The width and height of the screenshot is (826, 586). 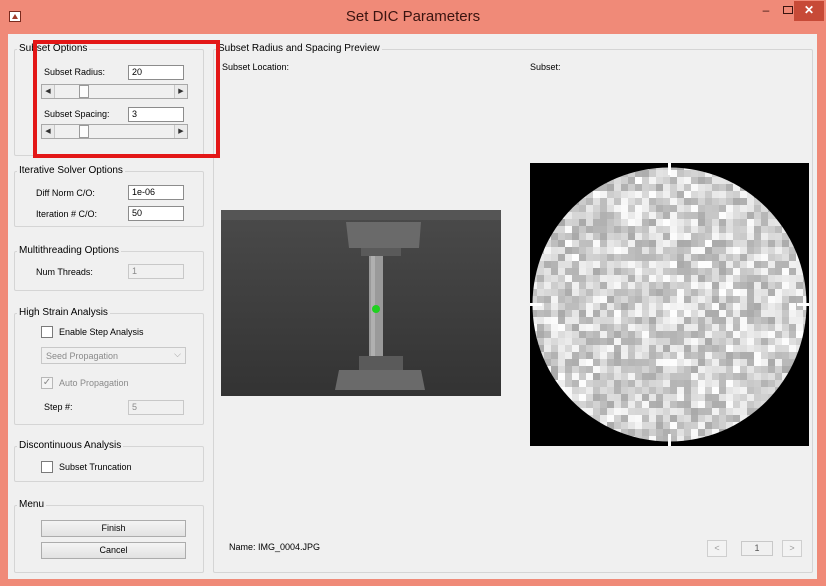 I want to click on step-number-label: Step #:, so click(x=58, y=407).